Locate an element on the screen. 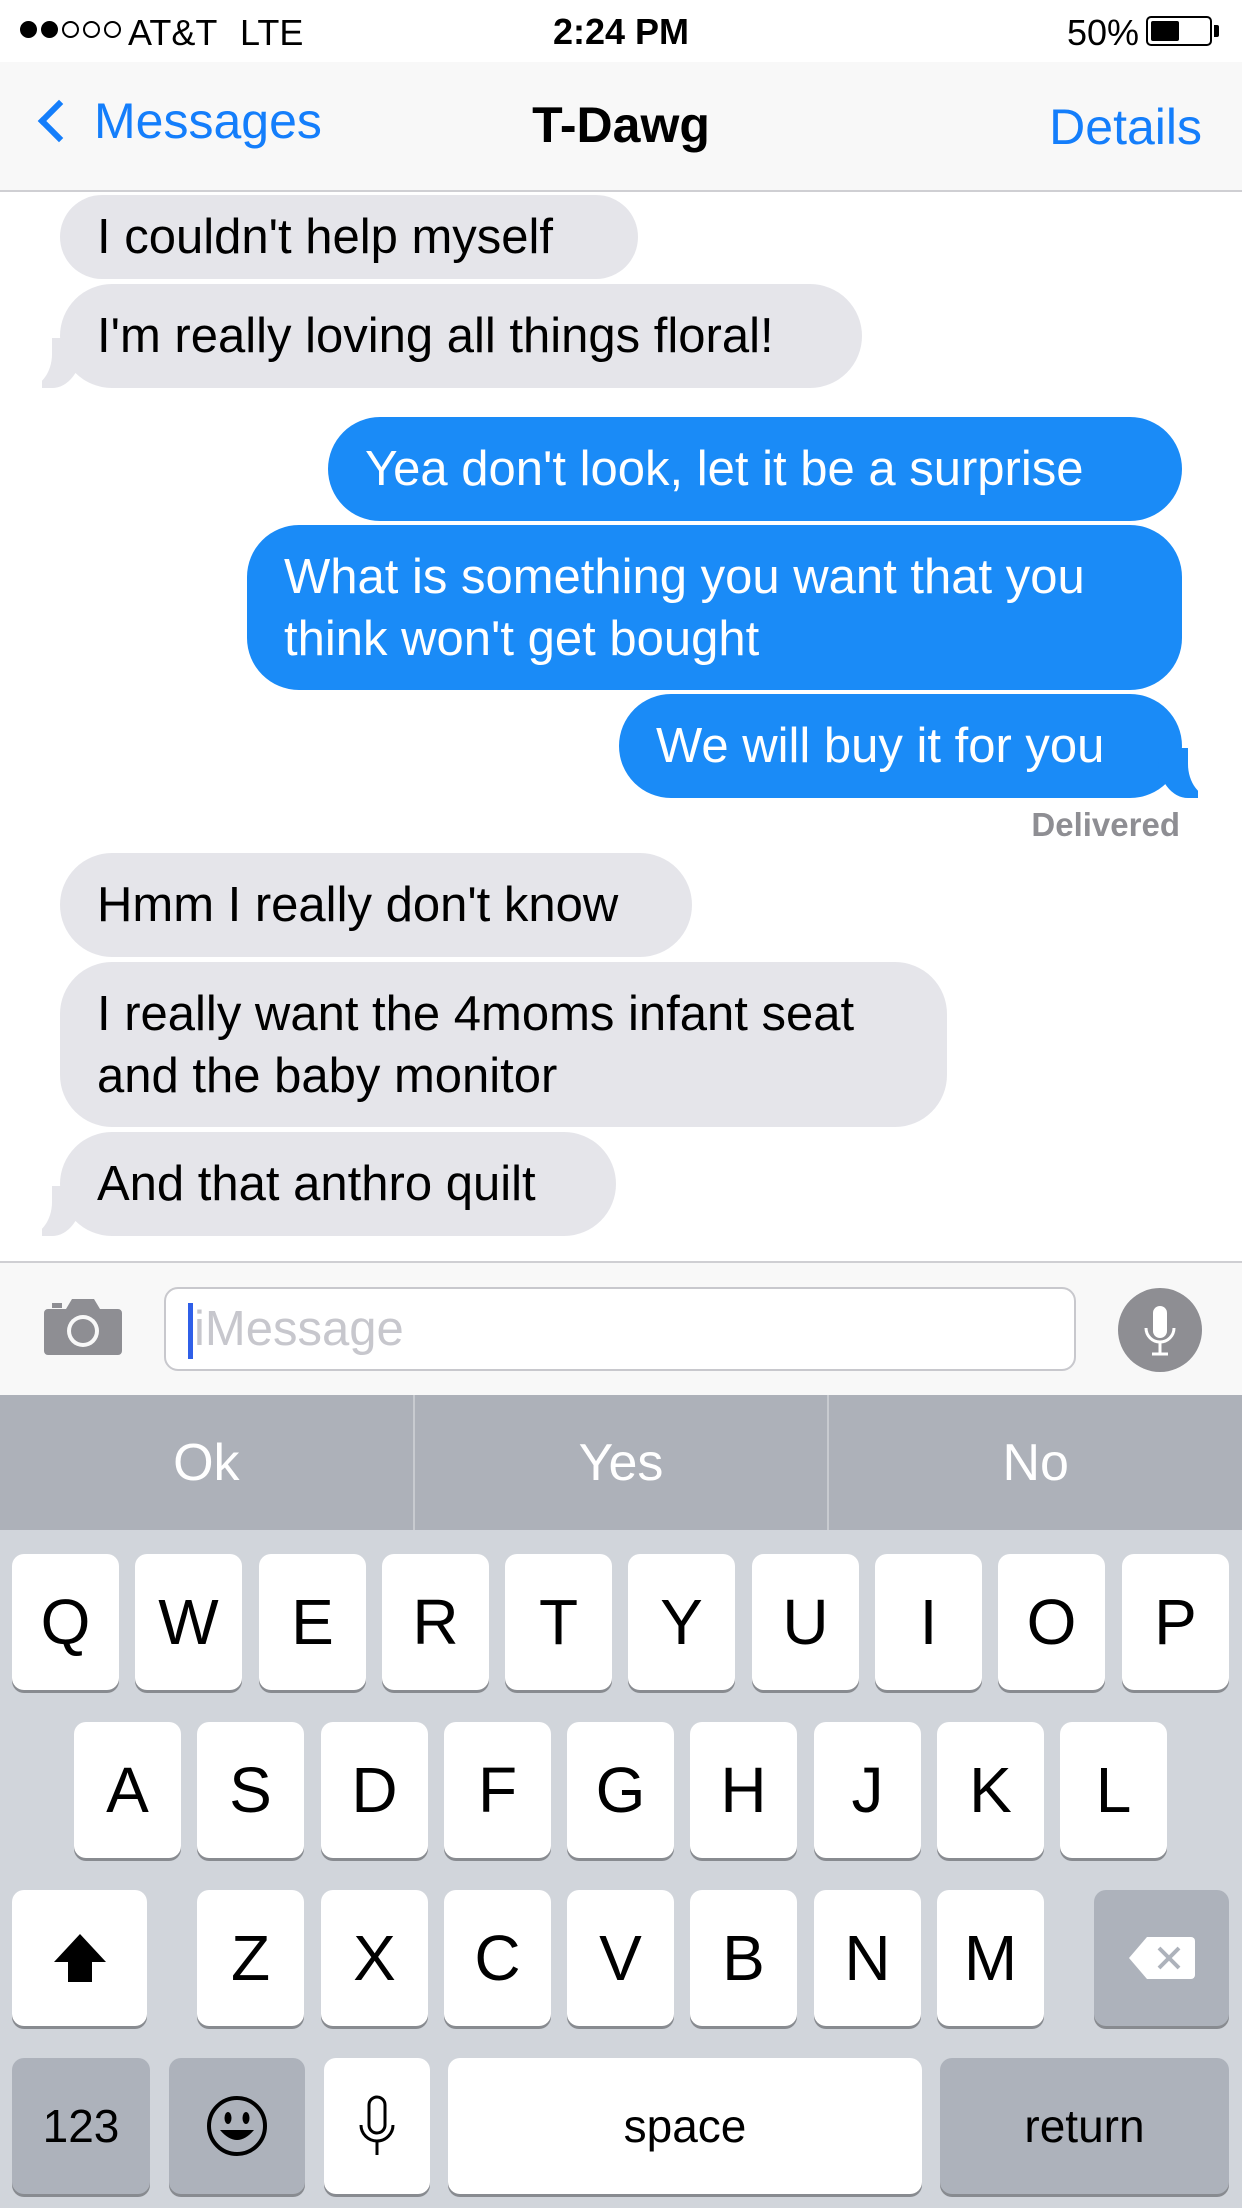  key-v: V is located at coordinates (620, 1958).